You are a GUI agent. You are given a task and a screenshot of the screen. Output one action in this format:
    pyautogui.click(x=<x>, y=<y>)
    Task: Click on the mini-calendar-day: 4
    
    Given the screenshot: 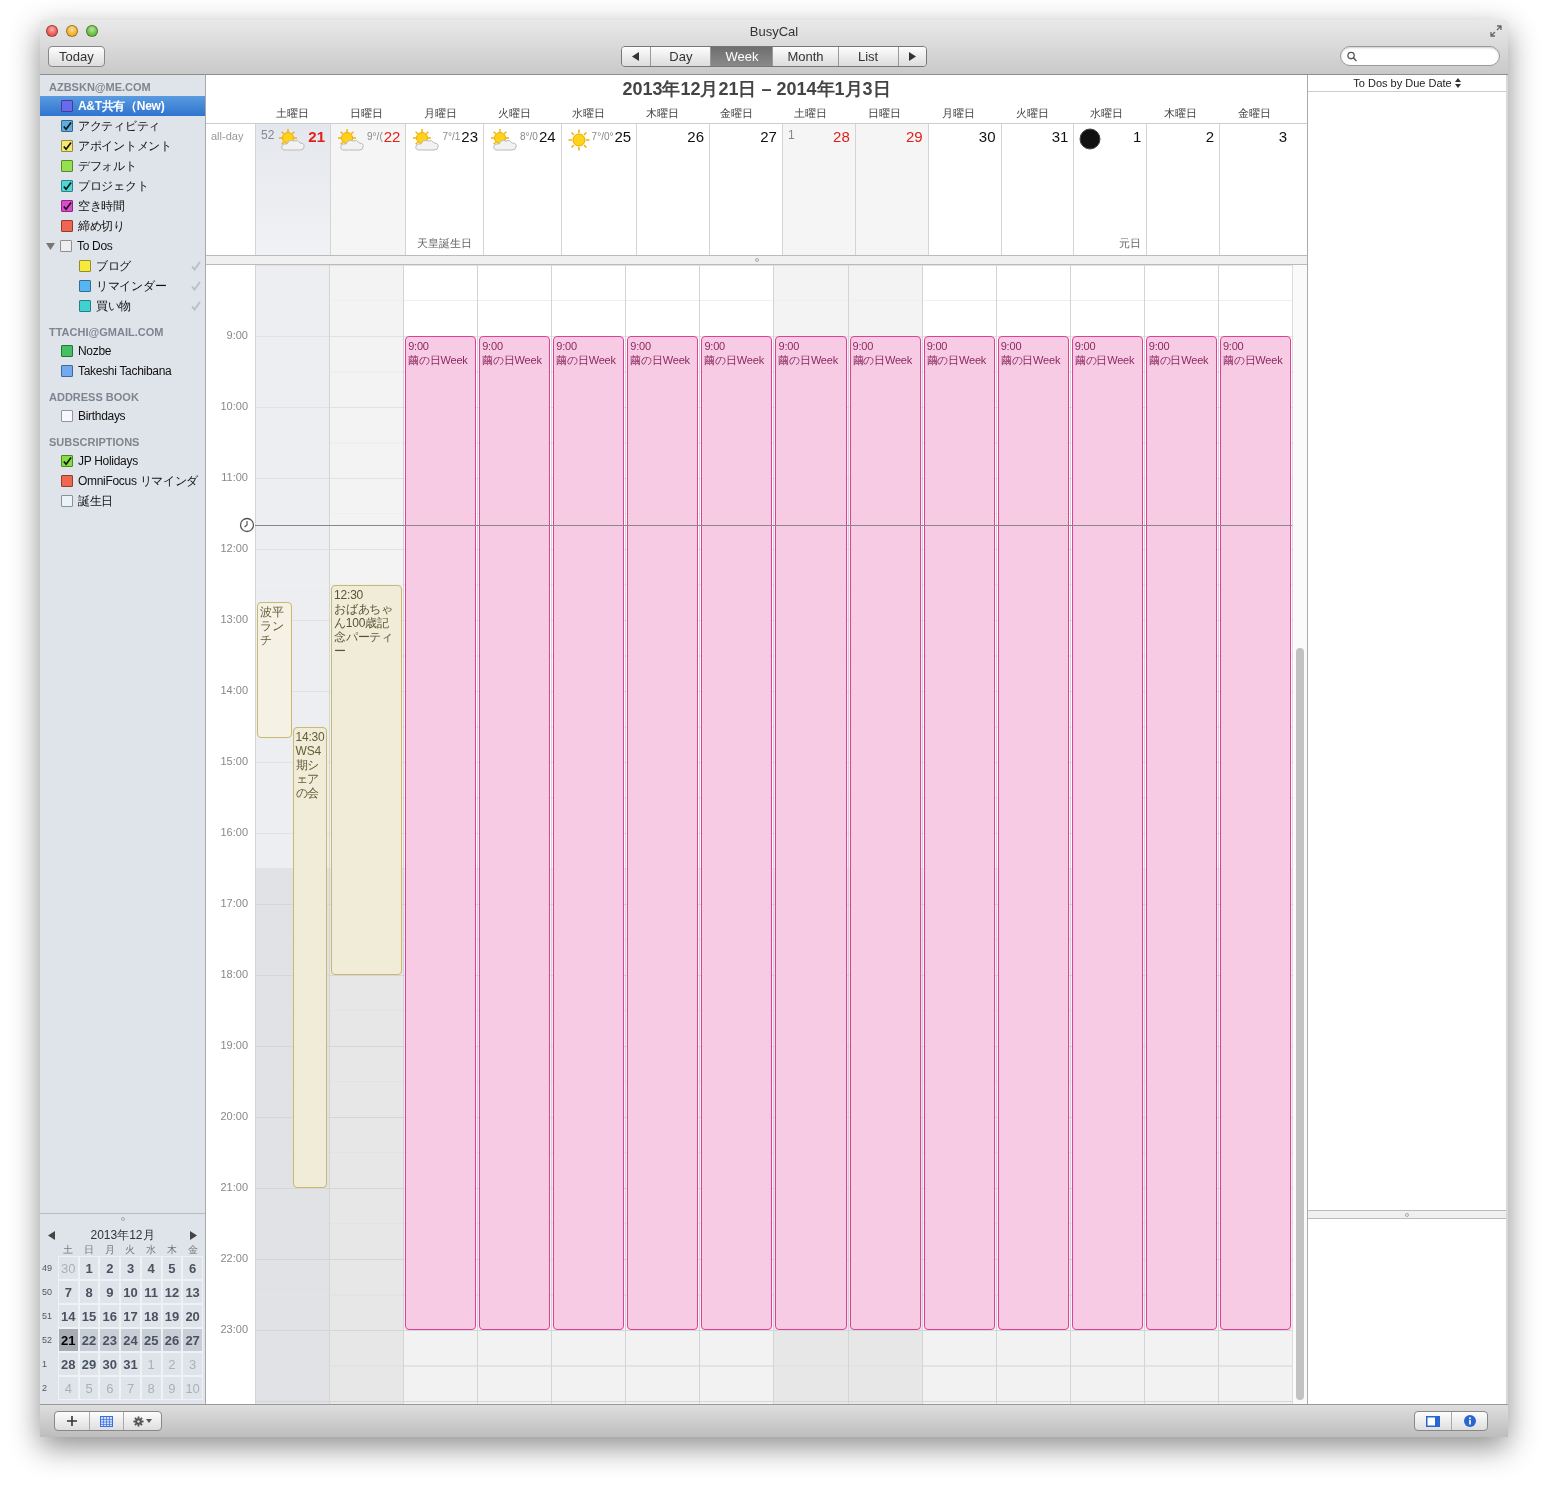 What is the action you would take?
    pyautogui.click(x=151, y=1268)
    